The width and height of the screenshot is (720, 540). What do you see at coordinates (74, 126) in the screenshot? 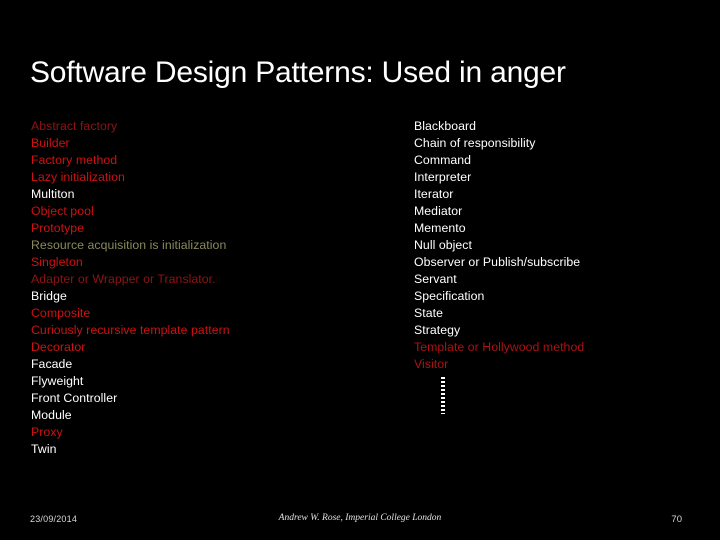
I see `pattern-list-item: Abstract factory` at bounding box center [74, 126].